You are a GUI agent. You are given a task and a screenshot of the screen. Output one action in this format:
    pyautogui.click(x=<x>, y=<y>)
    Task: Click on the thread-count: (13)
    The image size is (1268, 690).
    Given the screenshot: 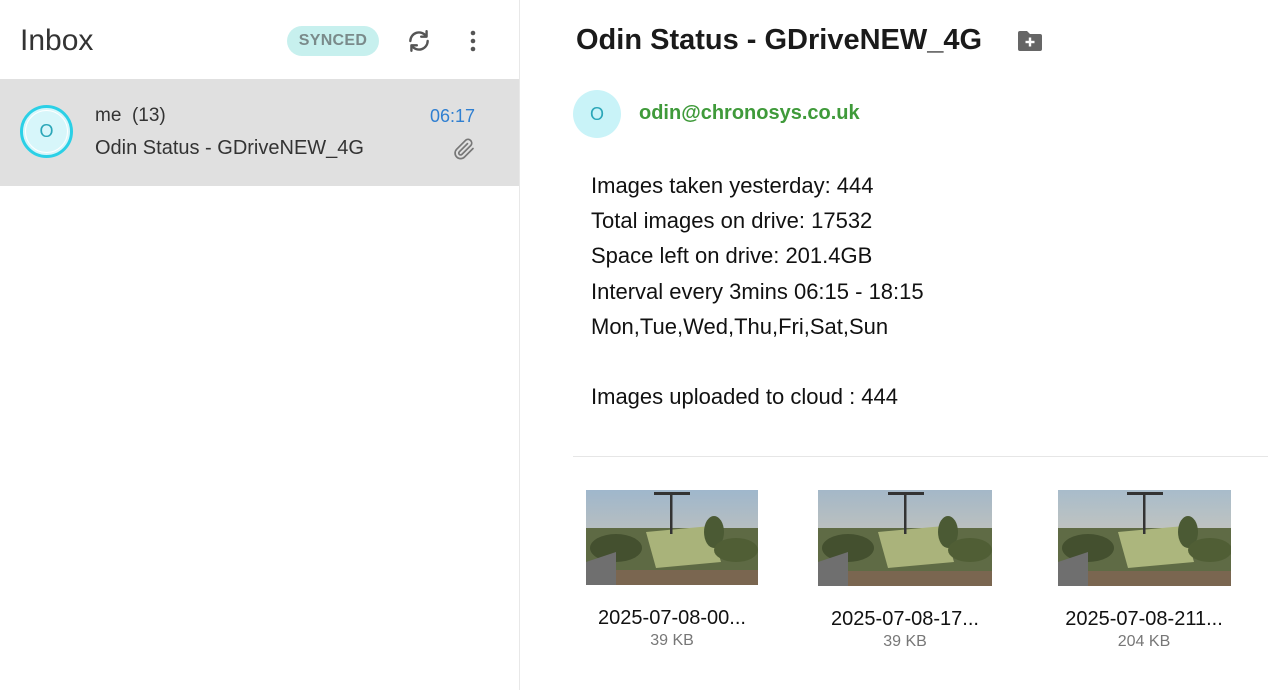 What is the action you would take?
    pyautogui.click(x=148, y=115)
    